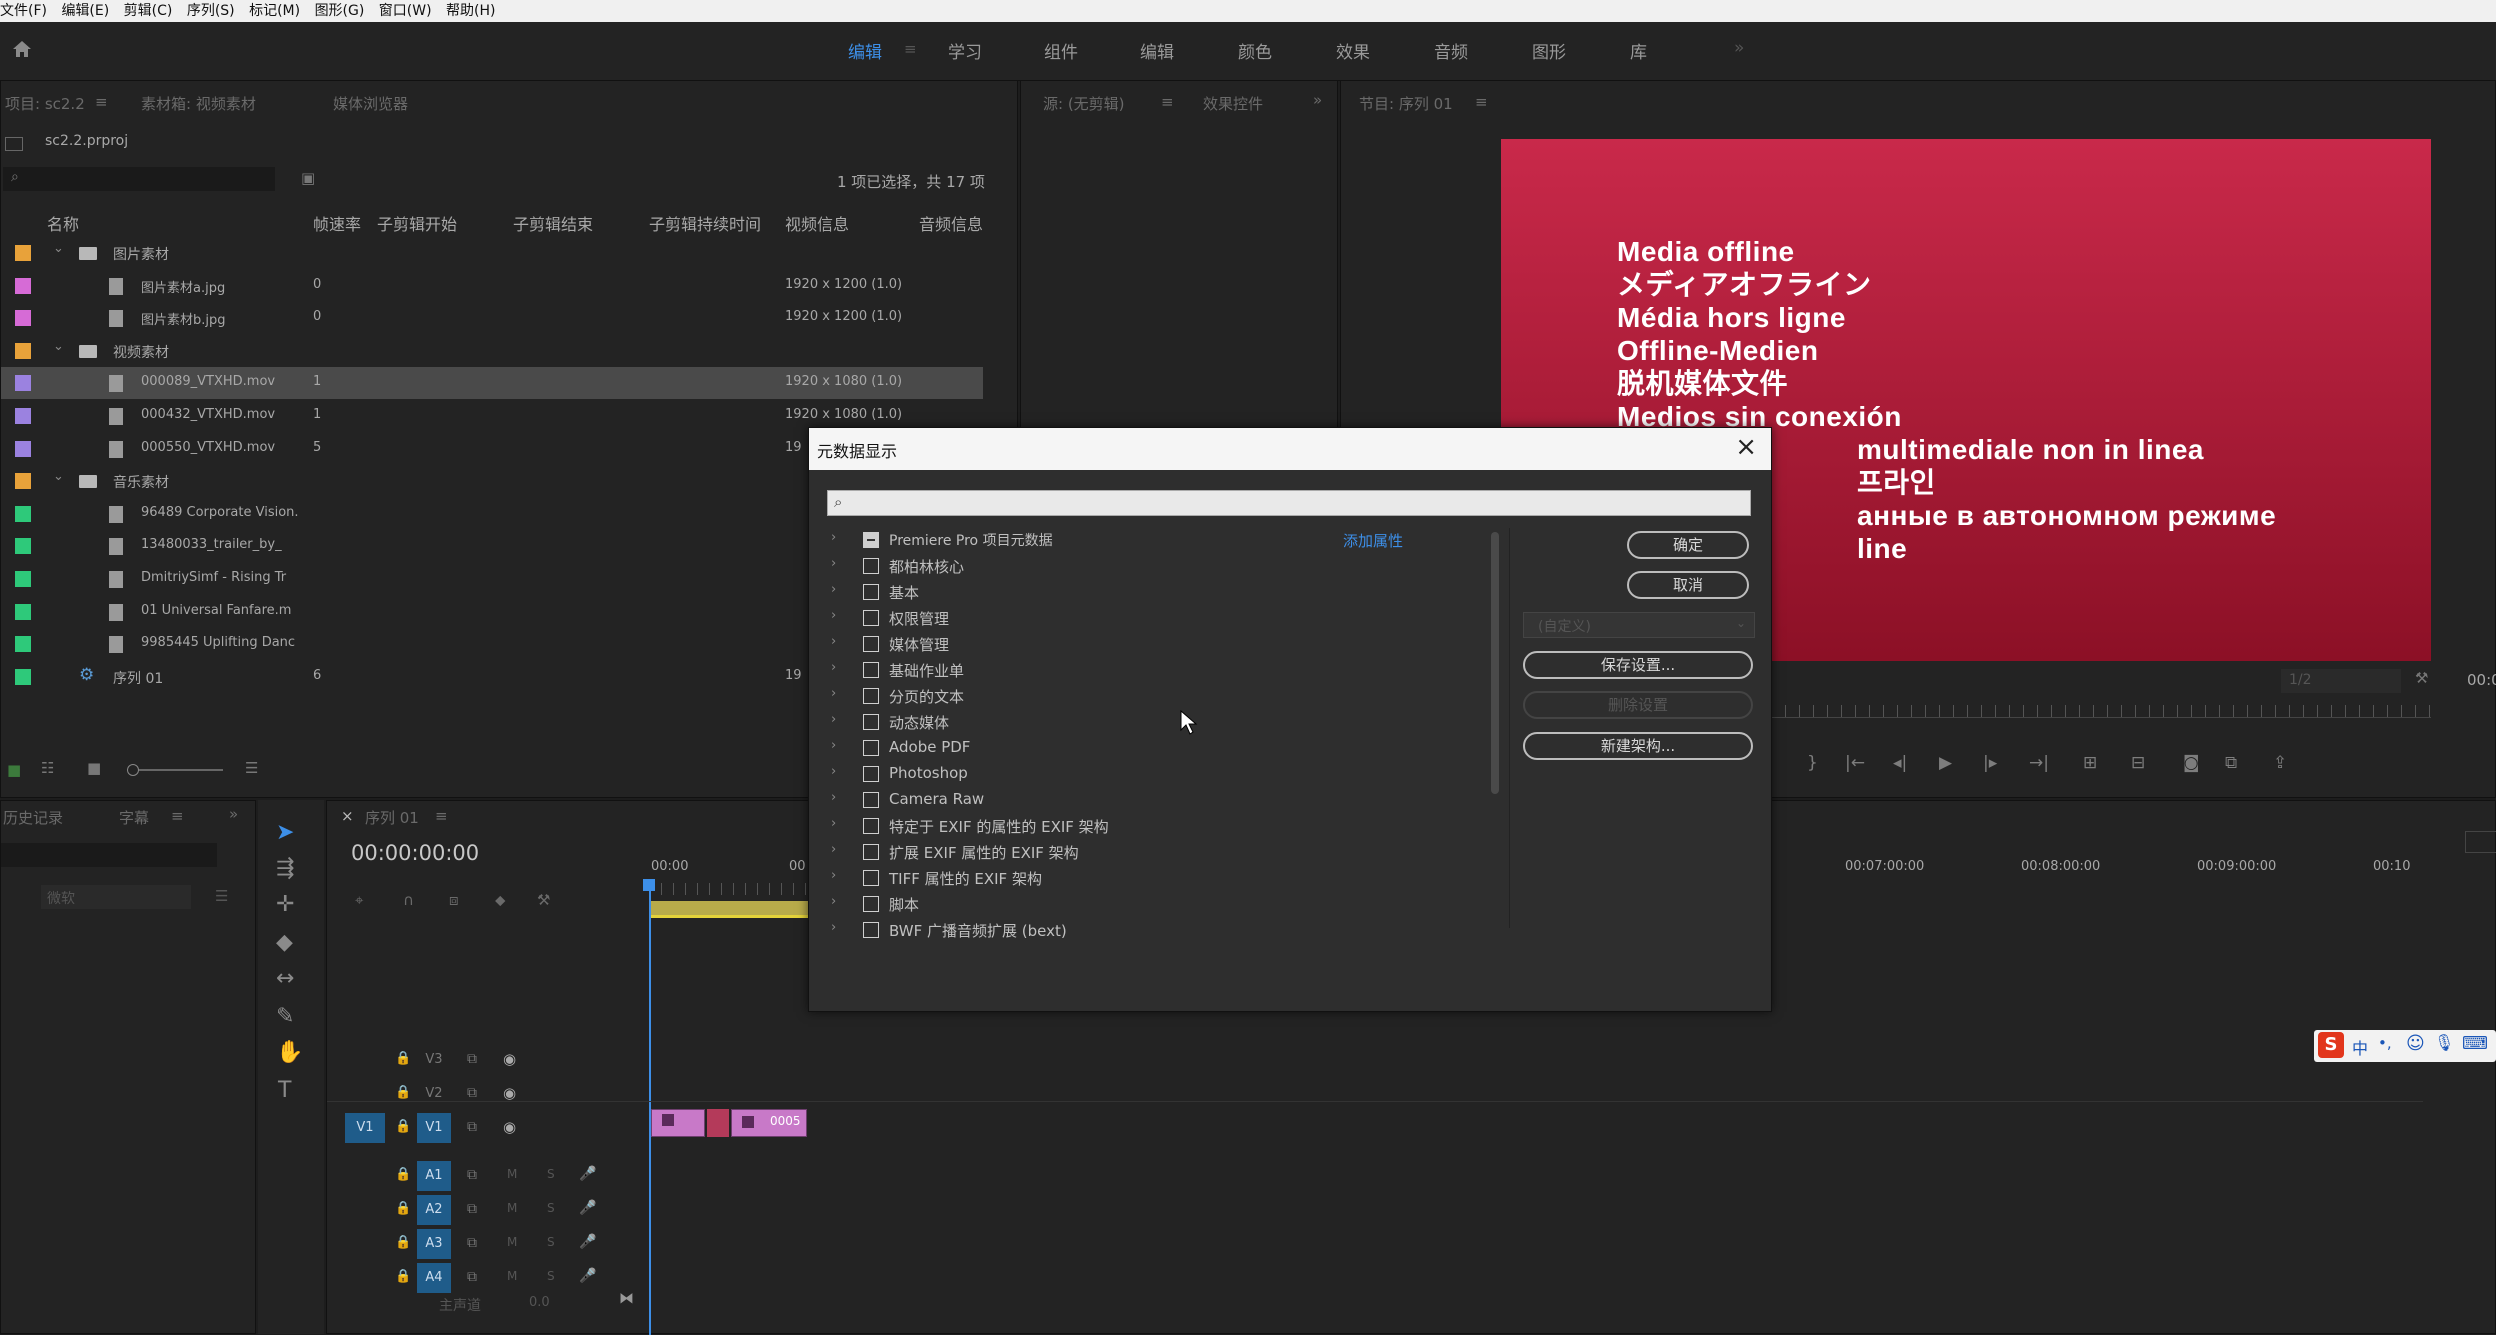  I want to click on cancel-button: 取消, so click(1688, 585).